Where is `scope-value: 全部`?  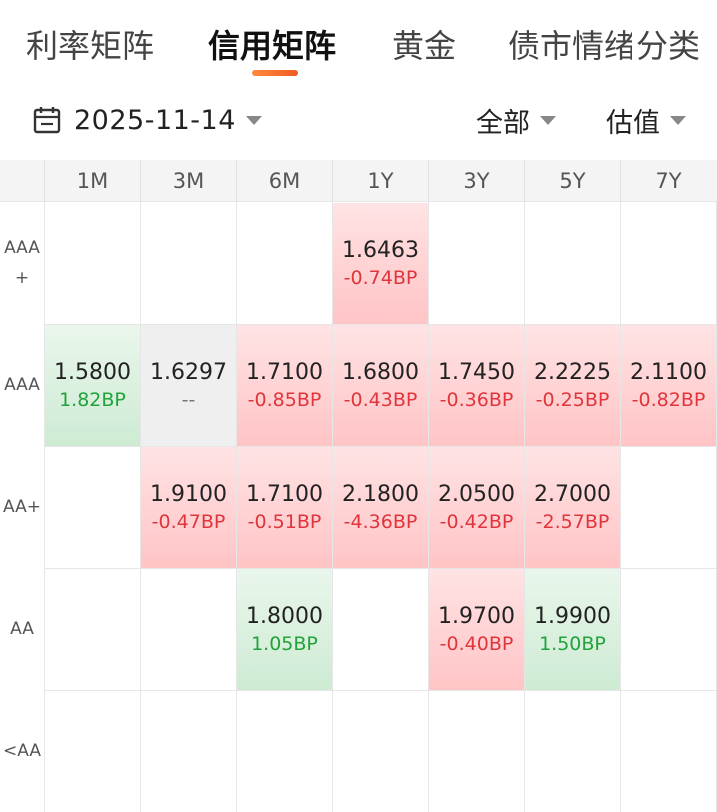 scope-value: 全部 is located at coordinates (503, 123).